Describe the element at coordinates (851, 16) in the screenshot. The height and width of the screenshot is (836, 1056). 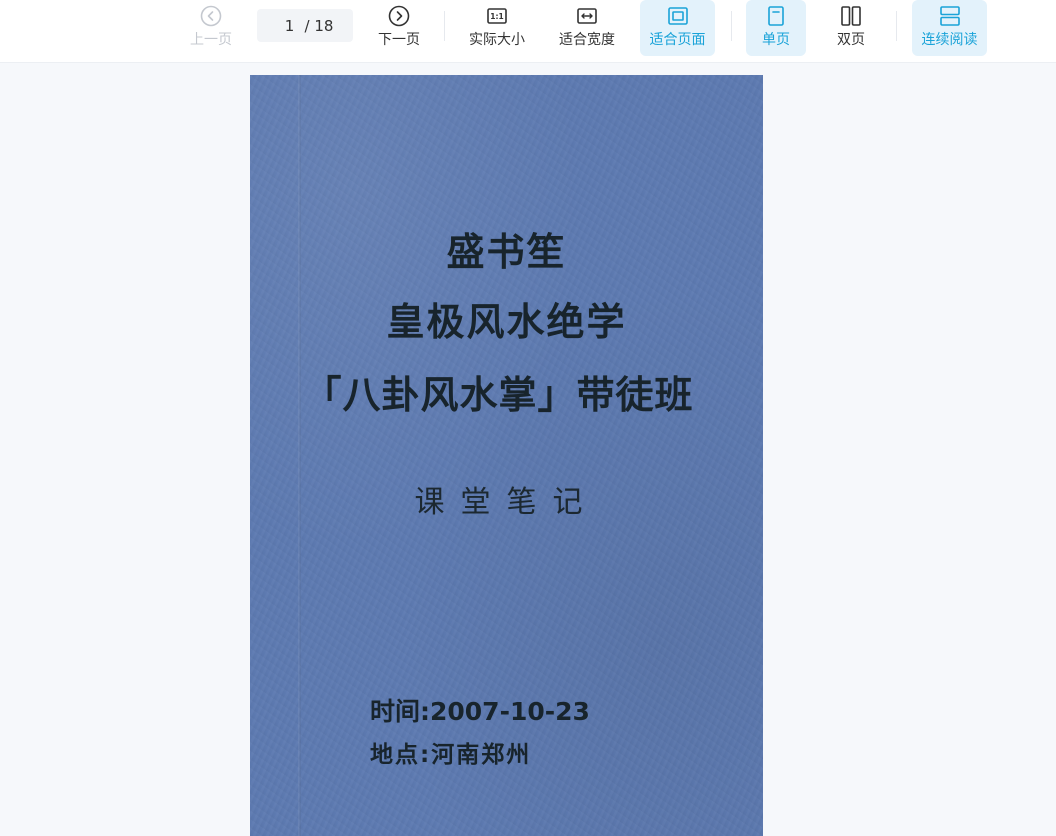
I see `double-page-icon` at that location.